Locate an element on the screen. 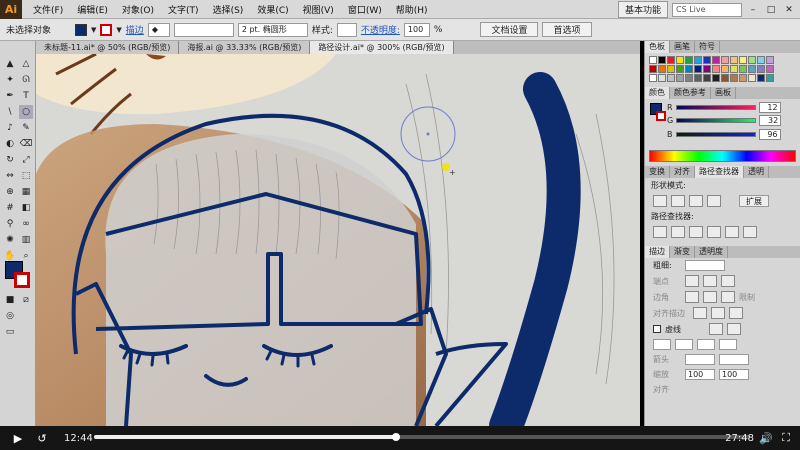  green-value: 32 is located at coordinates (770, 120).